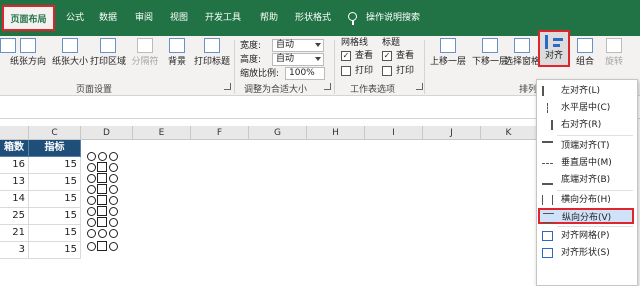  What do you see at coordinates (14, 148) in the screenshot?
I see `table-header-cell: 箱数` at bounding box center [14, 148].